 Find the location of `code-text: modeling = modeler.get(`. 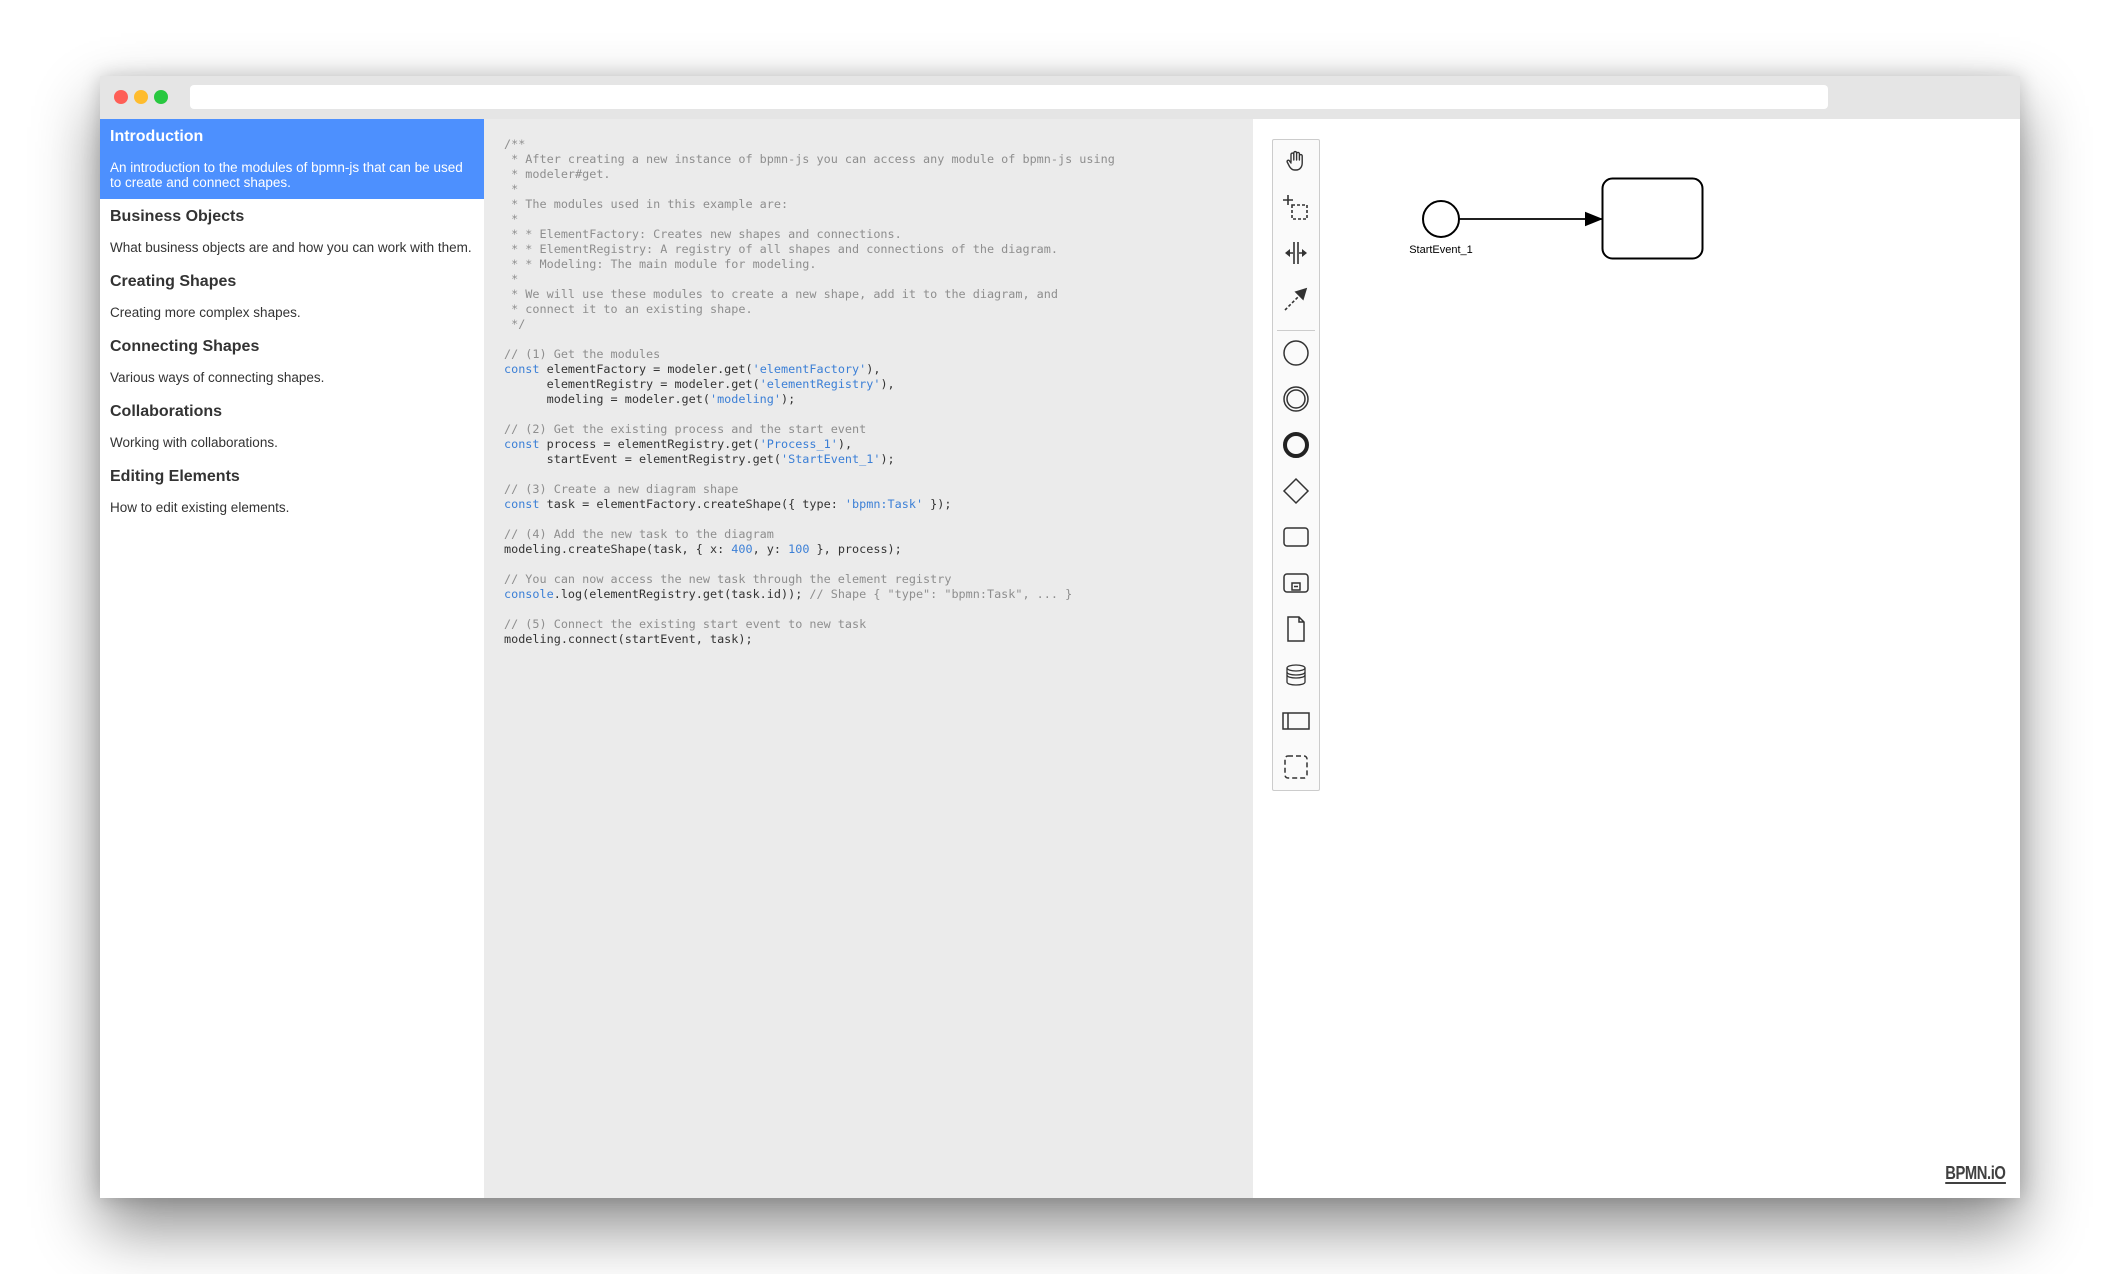

code-text: modeling = modeler.get( is located at coordinates (607, 399).